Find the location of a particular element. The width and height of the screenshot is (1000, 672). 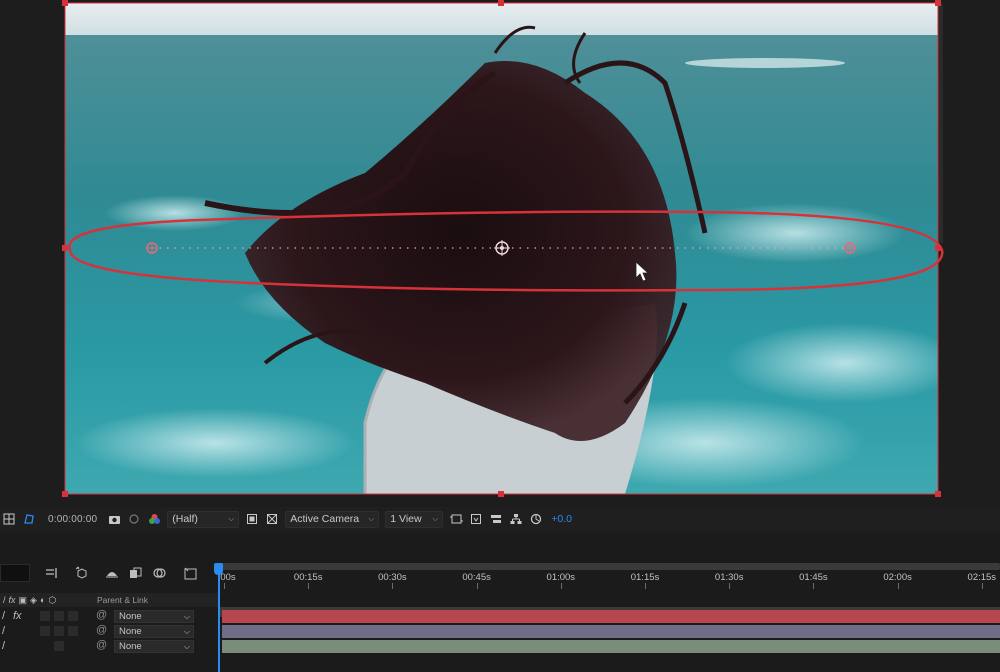

ruler-time-label: 01:15s is located at coordinates (645, 577).